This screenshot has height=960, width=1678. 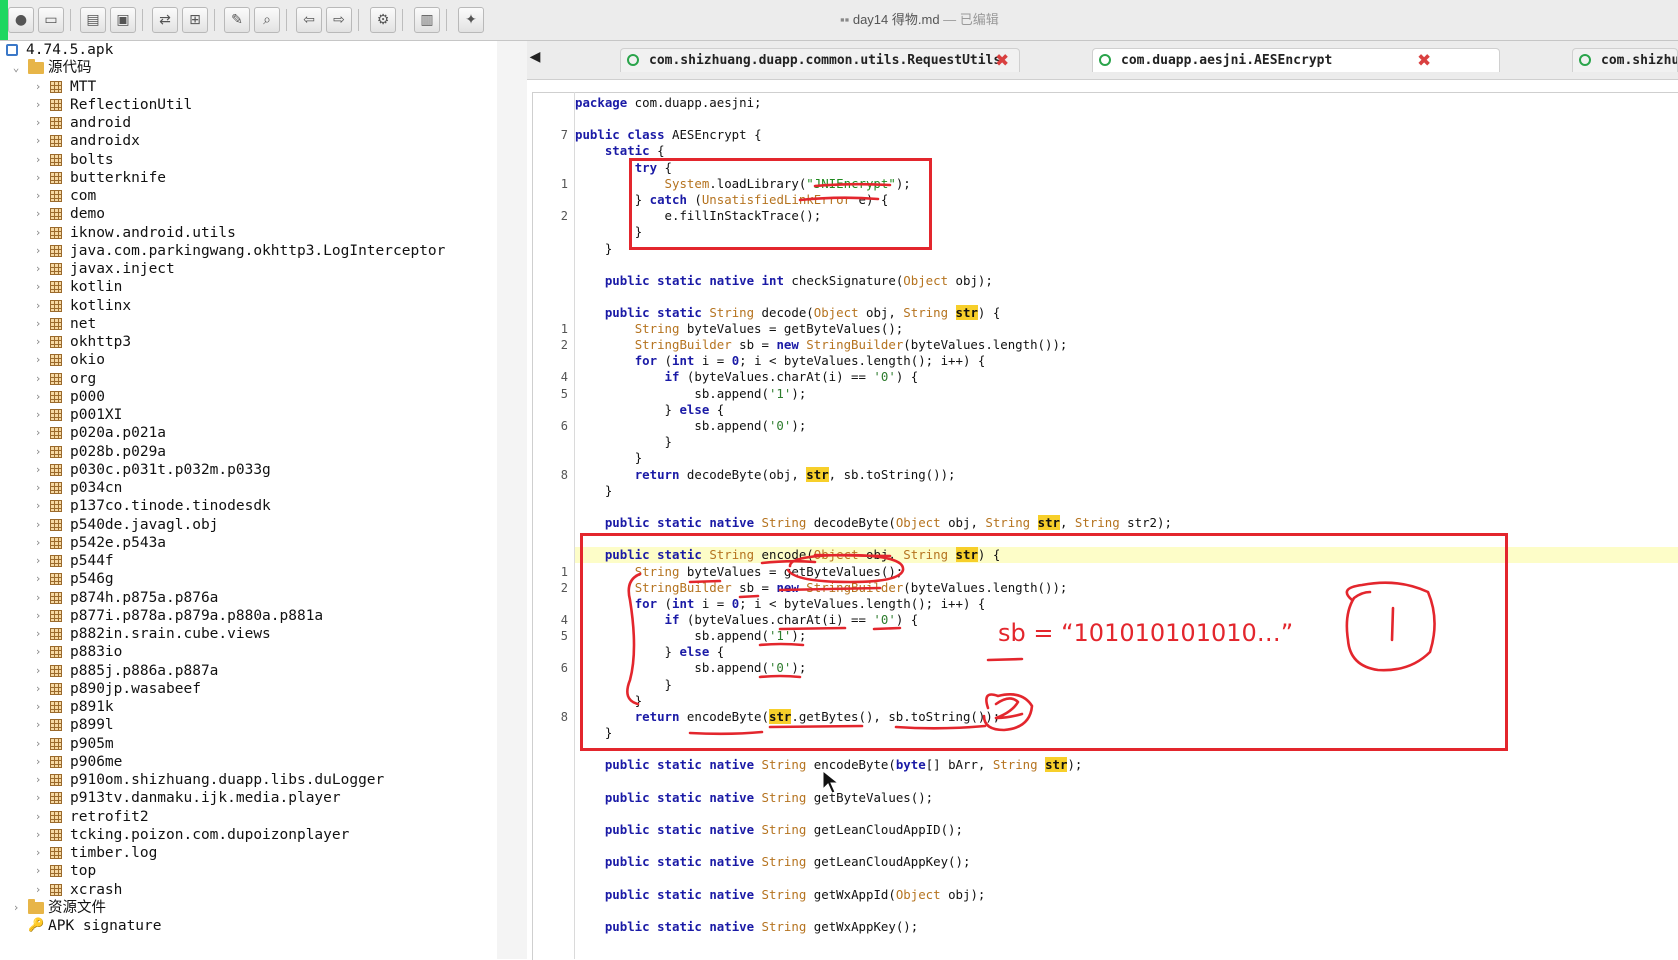 I want to click on strike-new-stringbuilder, so click(x=830, y=589).